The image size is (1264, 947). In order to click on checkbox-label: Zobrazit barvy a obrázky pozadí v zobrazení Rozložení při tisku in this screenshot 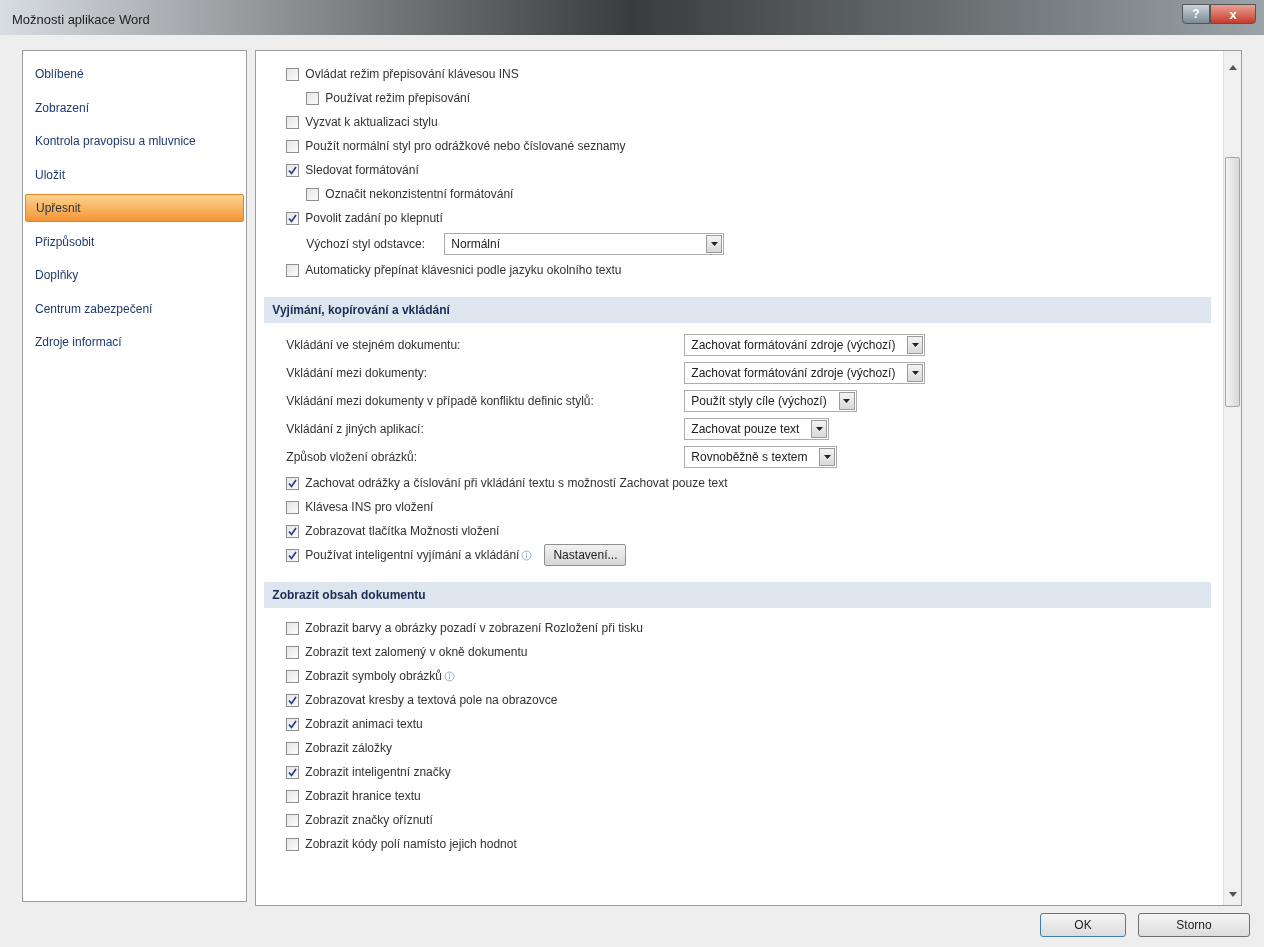, I will do `click(474, 628)`.